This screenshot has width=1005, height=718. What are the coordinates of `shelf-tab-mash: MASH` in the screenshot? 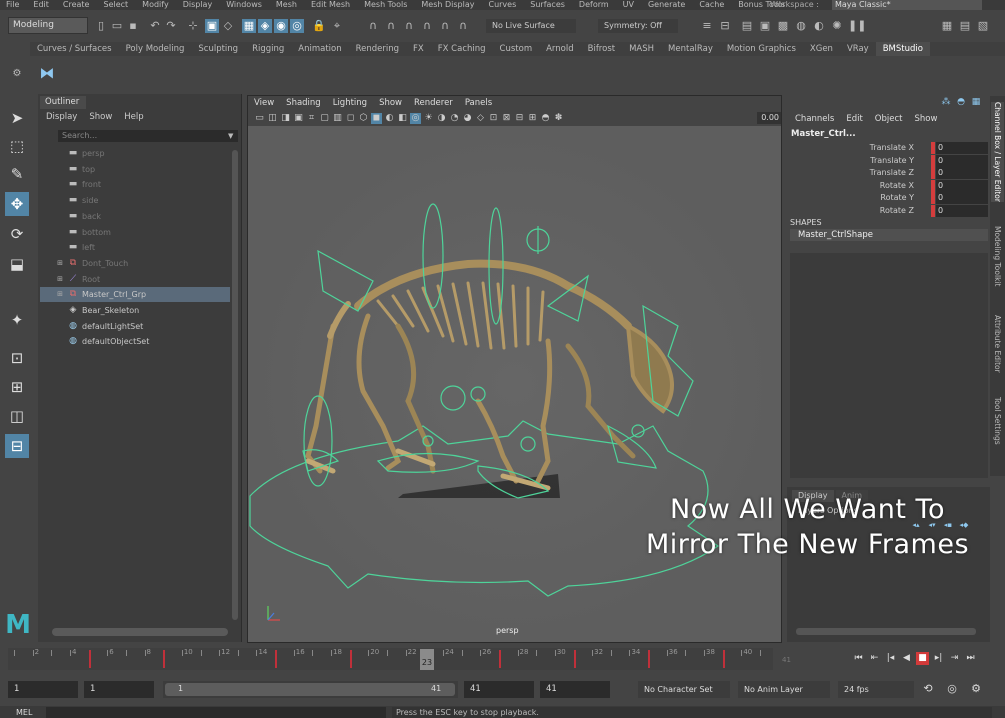 It's located at (641, 49).